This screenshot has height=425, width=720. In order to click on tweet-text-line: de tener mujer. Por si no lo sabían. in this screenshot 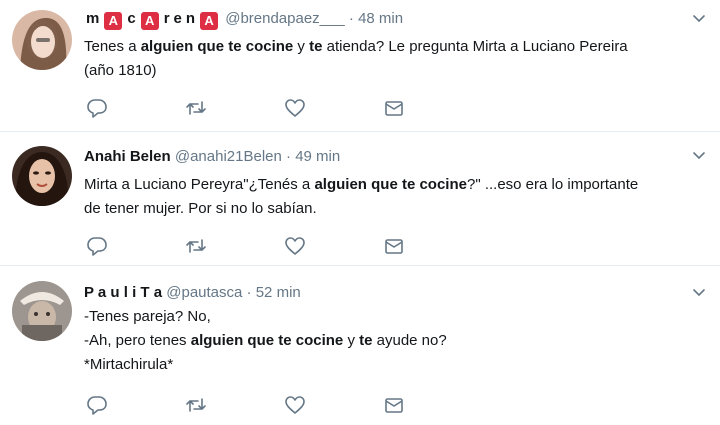, I will do `click(200, 208)`.